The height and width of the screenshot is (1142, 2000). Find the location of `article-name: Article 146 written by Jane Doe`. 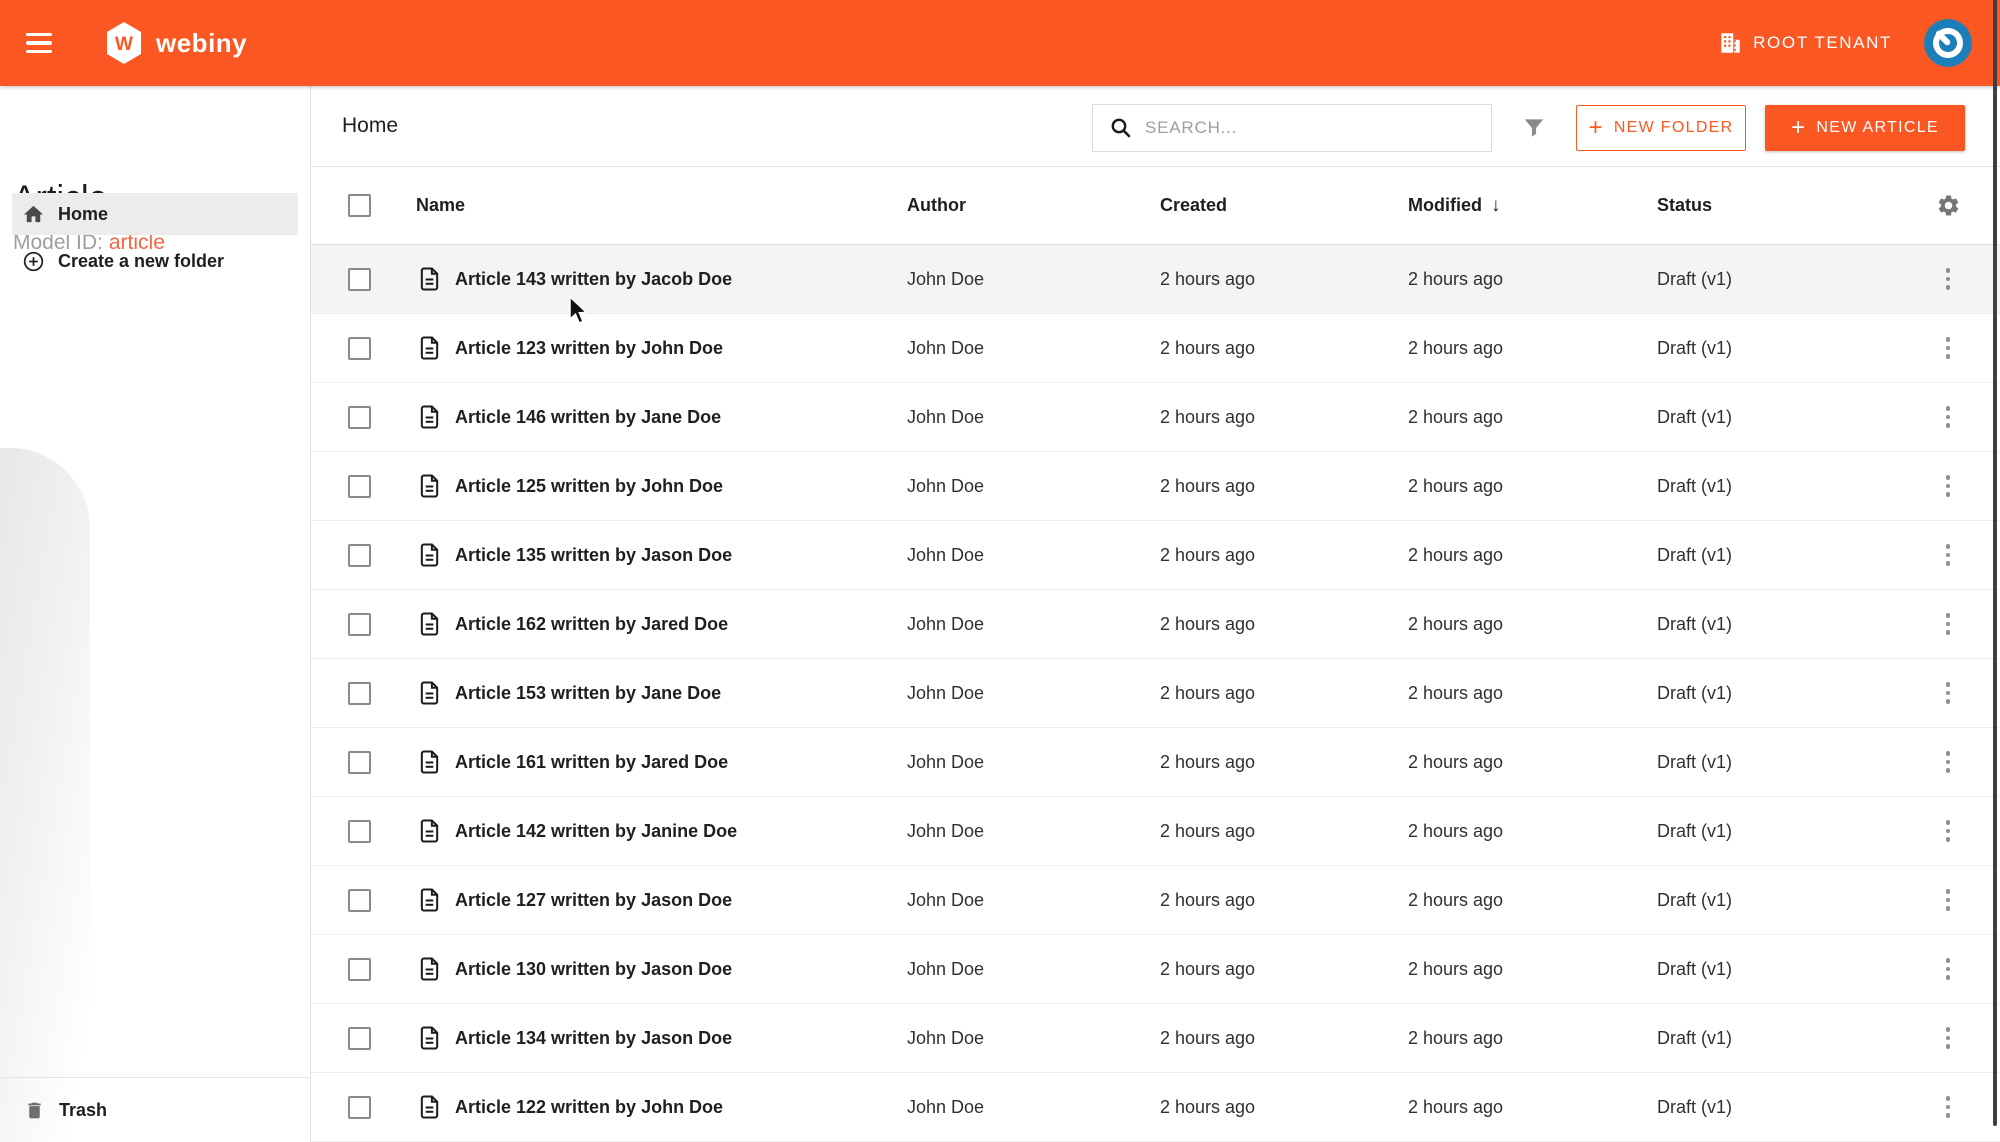

article-name: Article 146 written by Jane Doe is located at coordinates (588, 417).